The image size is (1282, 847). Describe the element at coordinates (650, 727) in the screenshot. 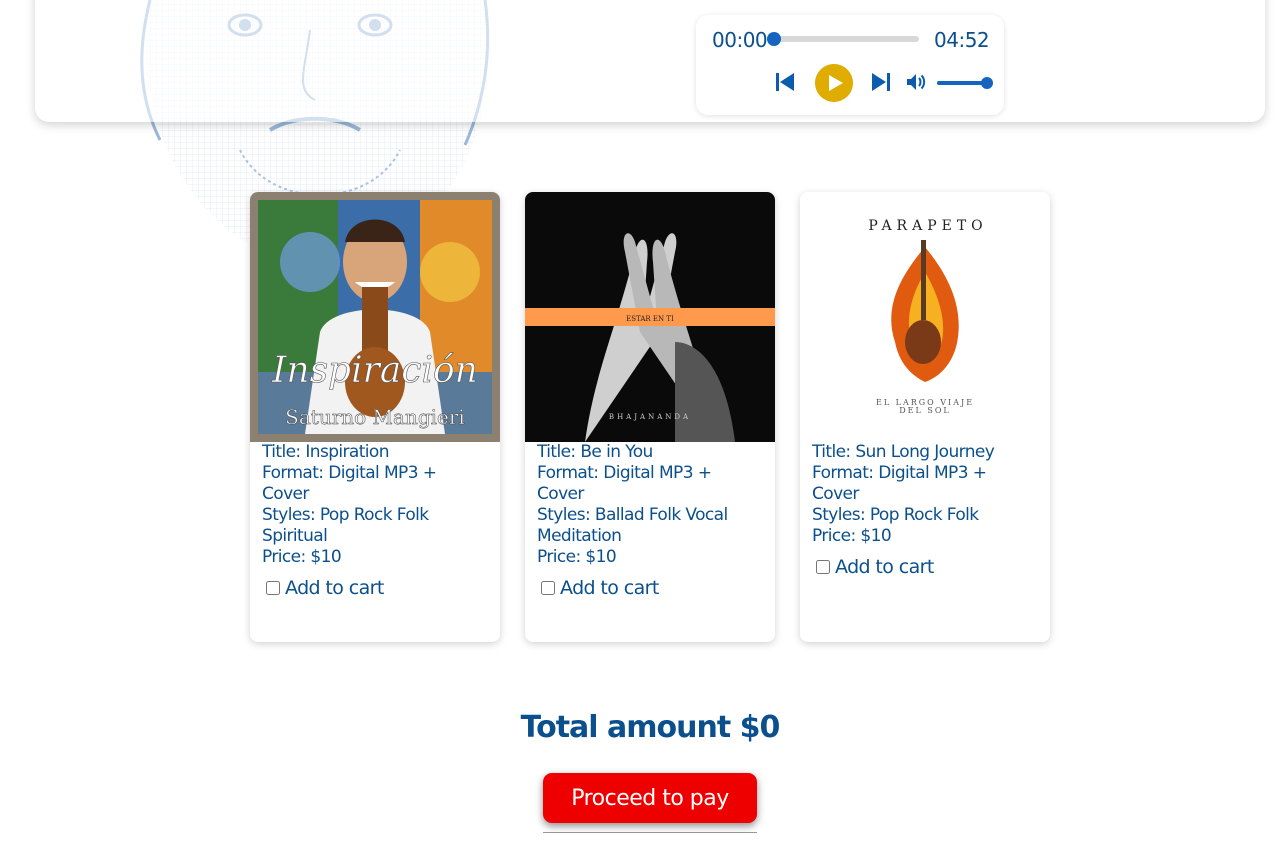

I see `total-amount: Total amount $0` at that location.